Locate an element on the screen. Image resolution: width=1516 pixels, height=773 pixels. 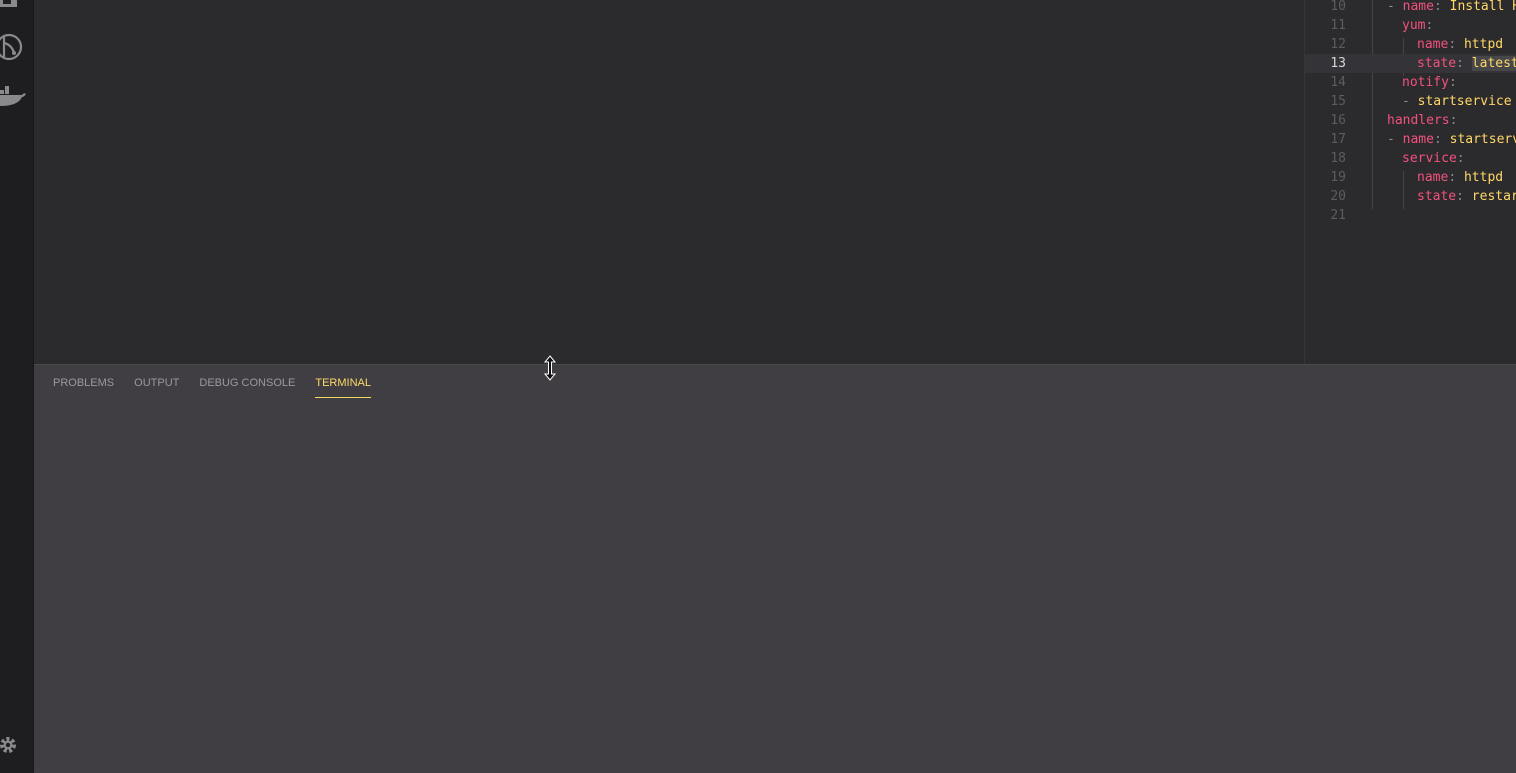
resize-cursor-icon is located at coordinates (550, 370).